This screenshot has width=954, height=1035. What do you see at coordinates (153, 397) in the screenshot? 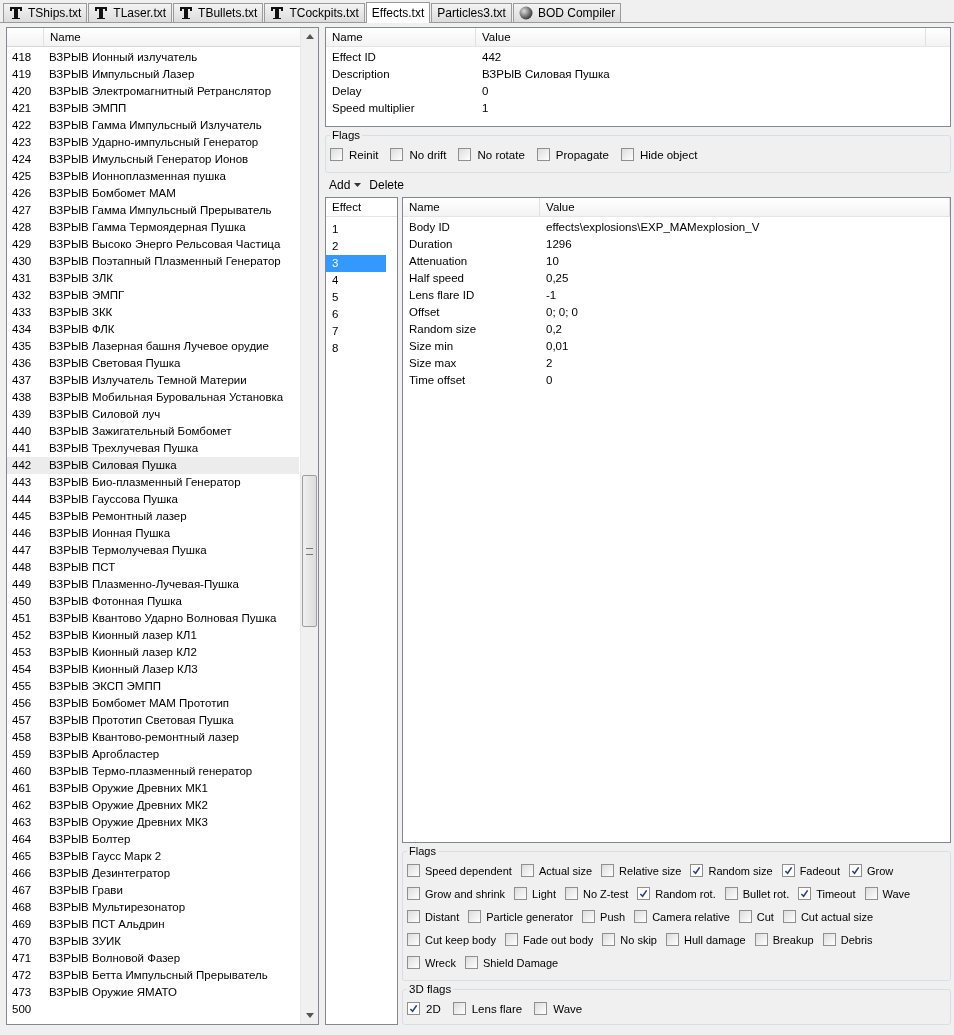
I see `list-row: 438 ВЗРЫВ Мобильная Буровальная Установка` at bounding box center [153, 397].